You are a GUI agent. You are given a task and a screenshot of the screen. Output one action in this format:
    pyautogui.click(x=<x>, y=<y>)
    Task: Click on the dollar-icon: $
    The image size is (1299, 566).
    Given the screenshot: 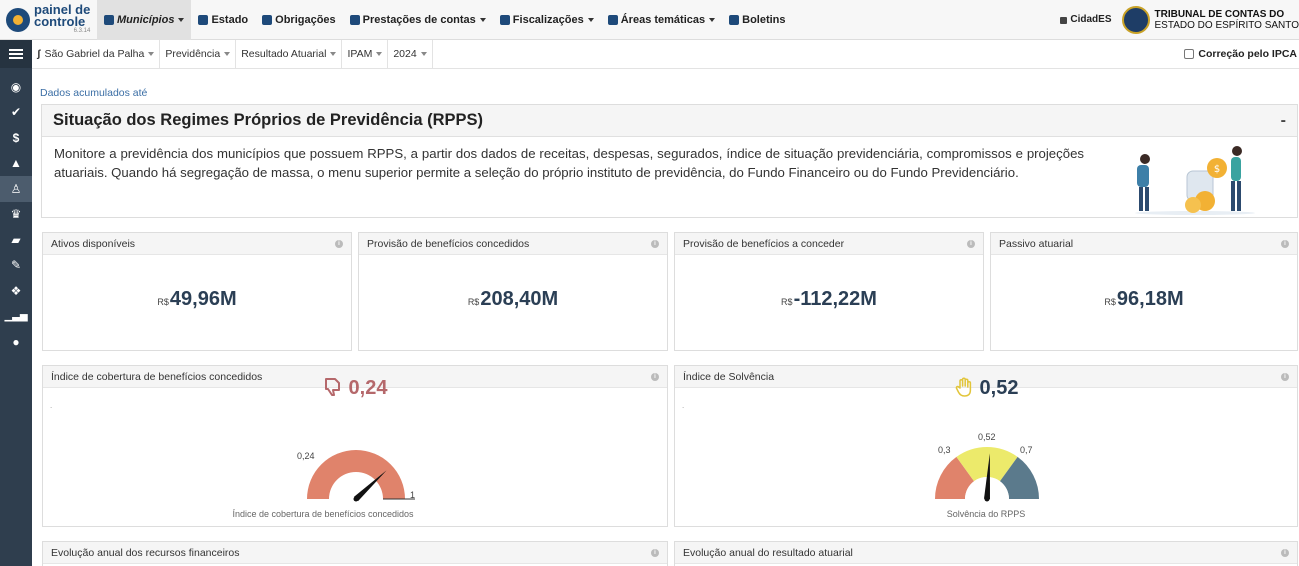 What is the action you would take?
    pyautogui.click(x=16, y=137)
    